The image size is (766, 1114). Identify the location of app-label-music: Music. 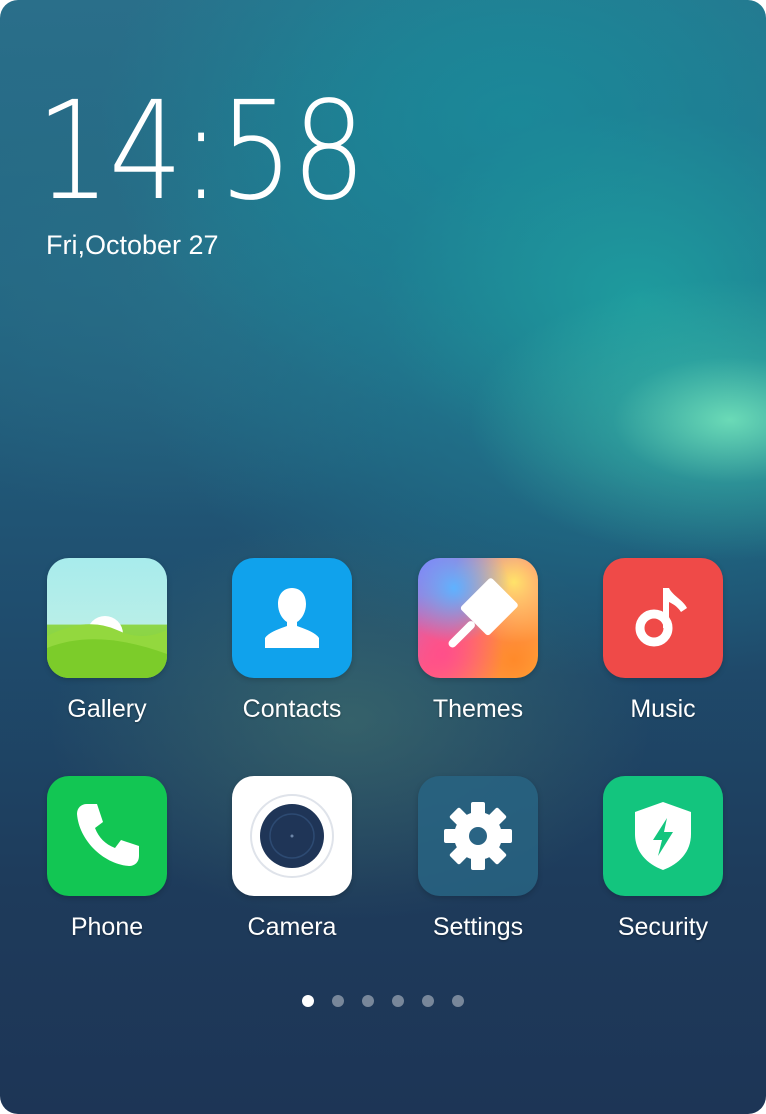
(663, 709).